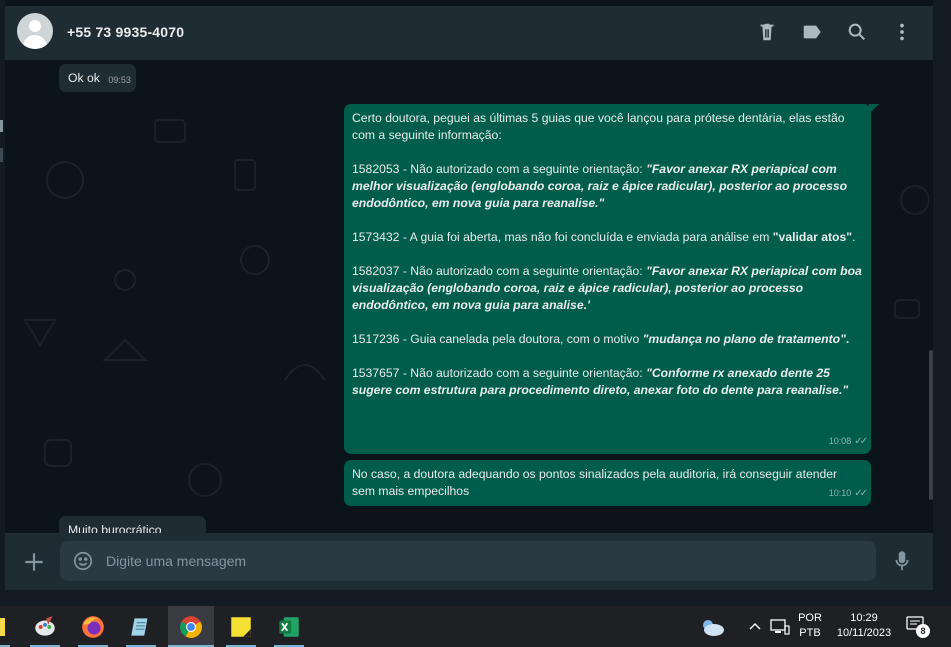  Describe the element at coordinates (35, 42) in the screenshot. I see `avatar-body` at that location.